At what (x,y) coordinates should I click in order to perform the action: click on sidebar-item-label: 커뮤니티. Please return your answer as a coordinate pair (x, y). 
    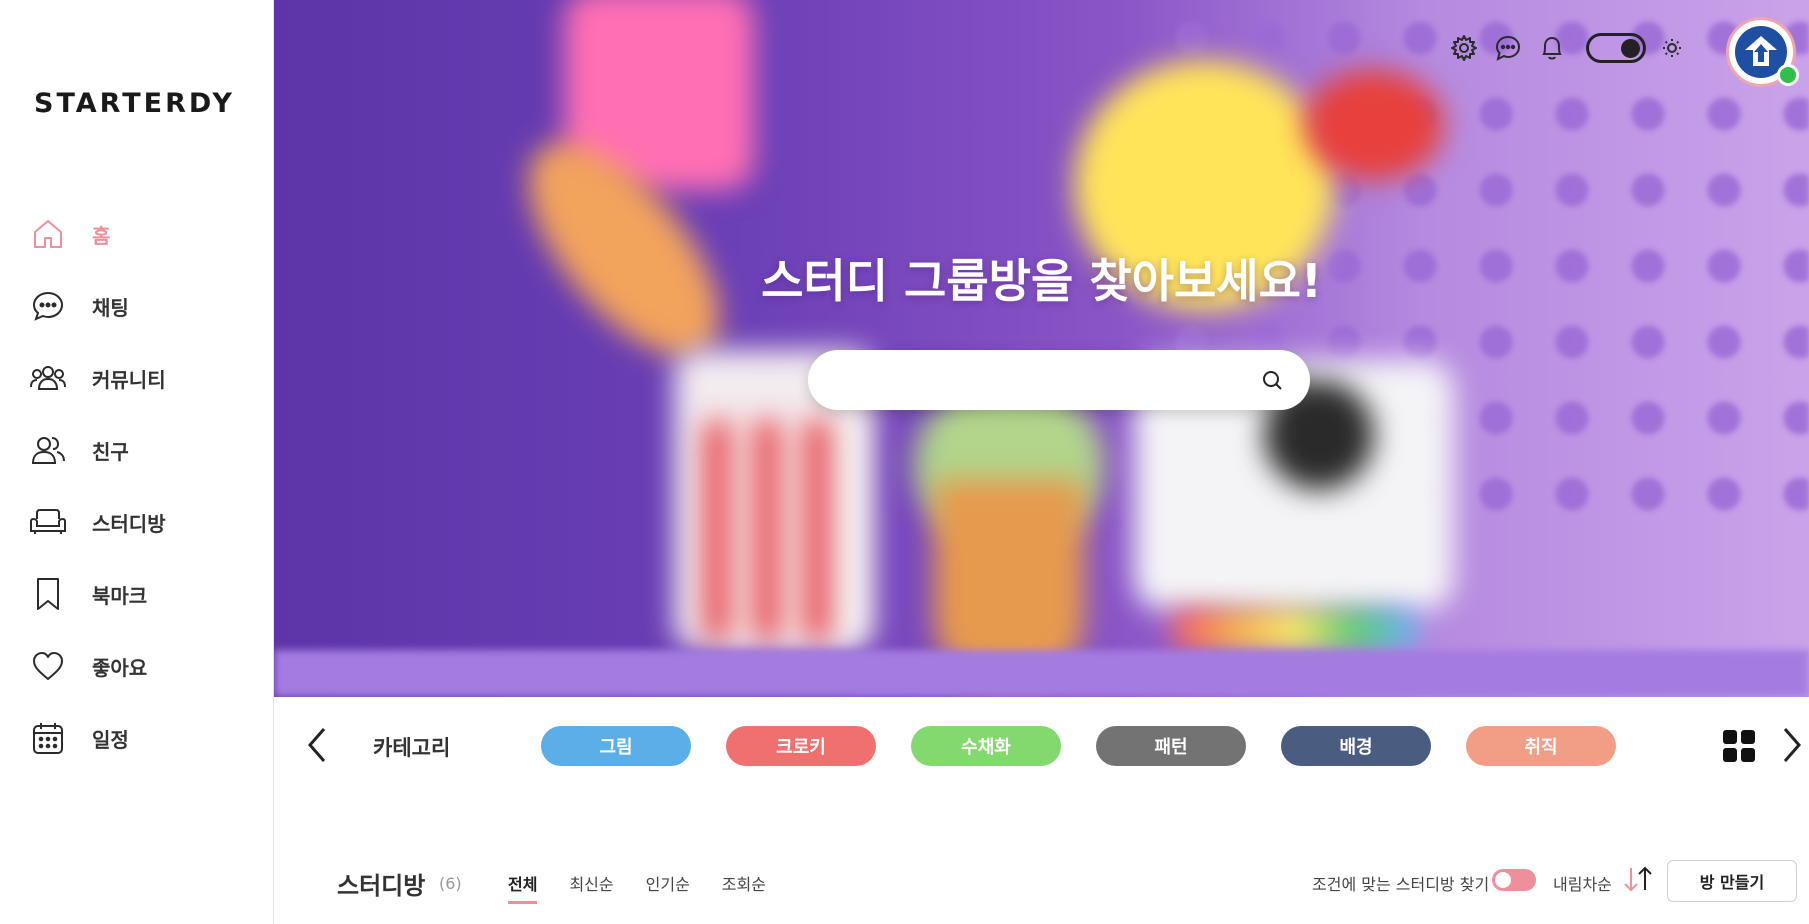
    Looking at the image, I should click on (129, 379).